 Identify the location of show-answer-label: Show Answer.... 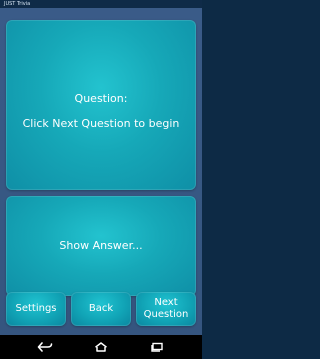
(101, 245).